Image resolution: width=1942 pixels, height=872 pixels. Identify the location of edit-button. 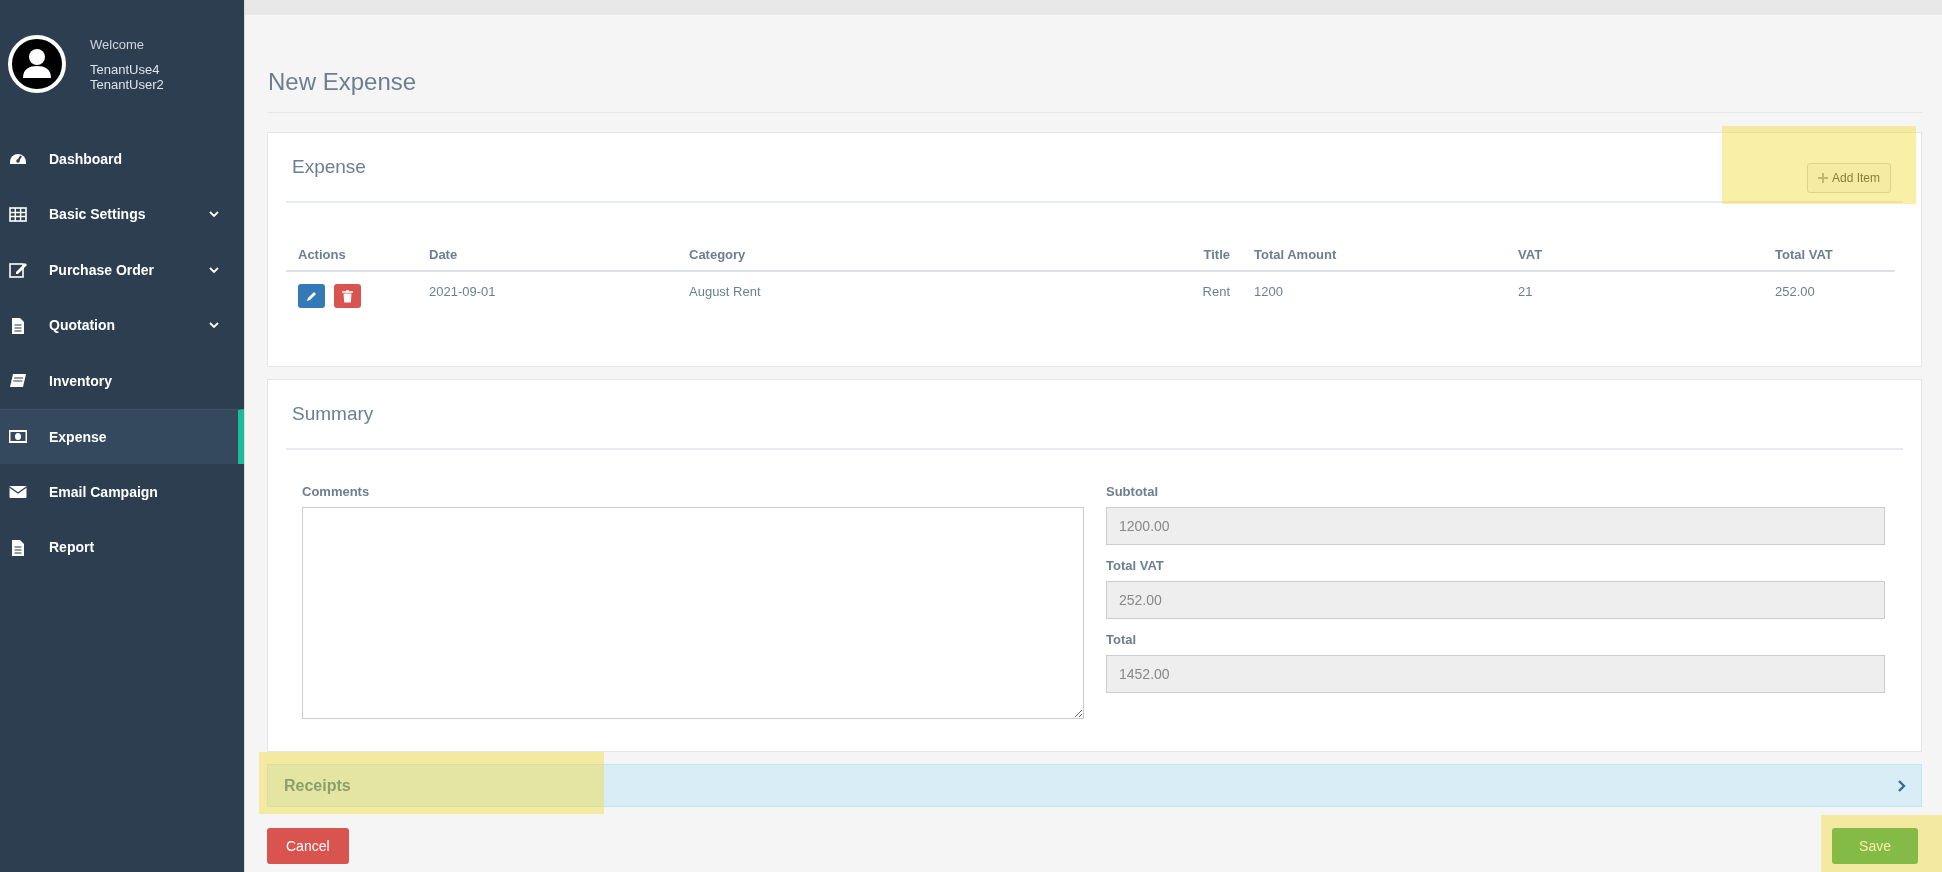
(311, 296).